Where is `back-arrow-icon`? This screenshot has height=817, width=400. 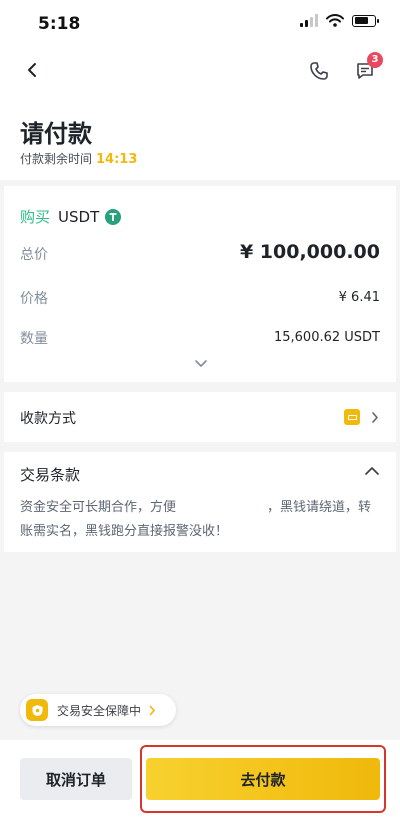
back-arrow-icon is located at coordinates (32, 70).